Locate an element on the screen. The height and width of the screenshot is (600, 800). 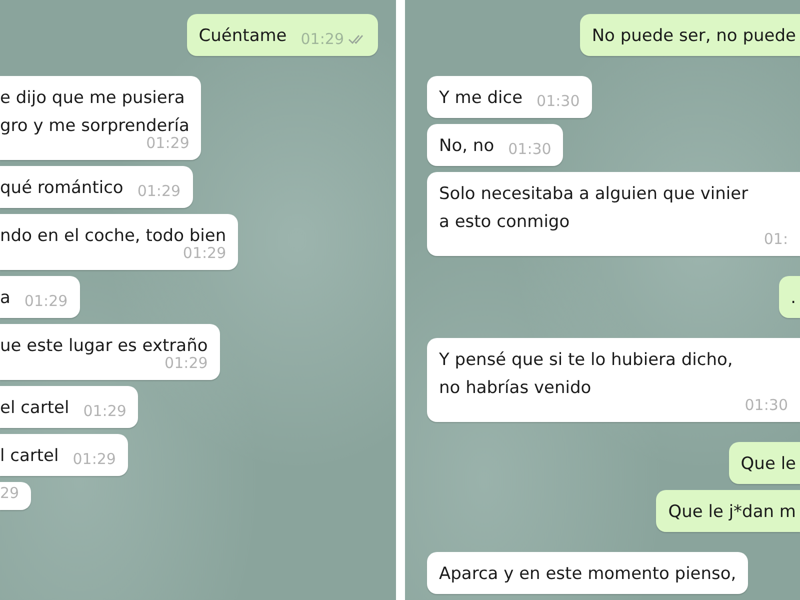
message-text: Que le is located at coordinates (768, 464).